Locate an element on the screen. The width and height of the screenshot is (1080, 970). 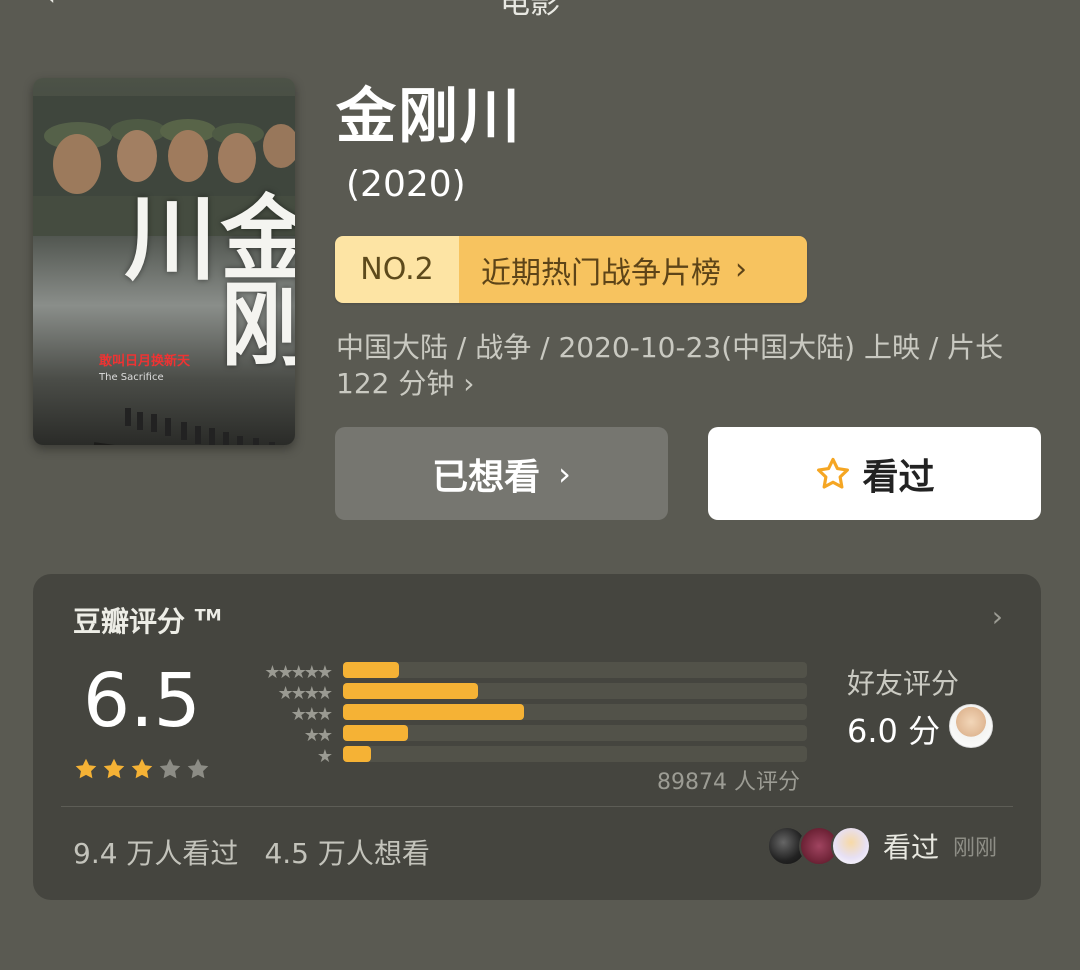
distribution-star-label: ★★★★★ is located at coordinates (298, 672).